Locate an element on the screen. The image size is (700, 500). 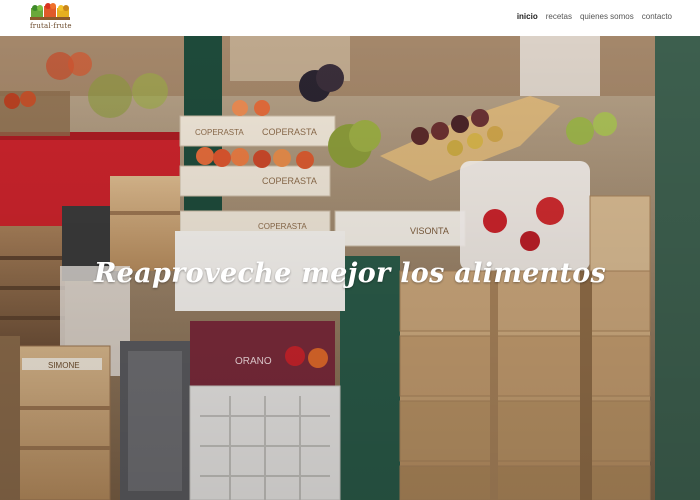
logo: frutal·frute is located at coordinates (51, 18).